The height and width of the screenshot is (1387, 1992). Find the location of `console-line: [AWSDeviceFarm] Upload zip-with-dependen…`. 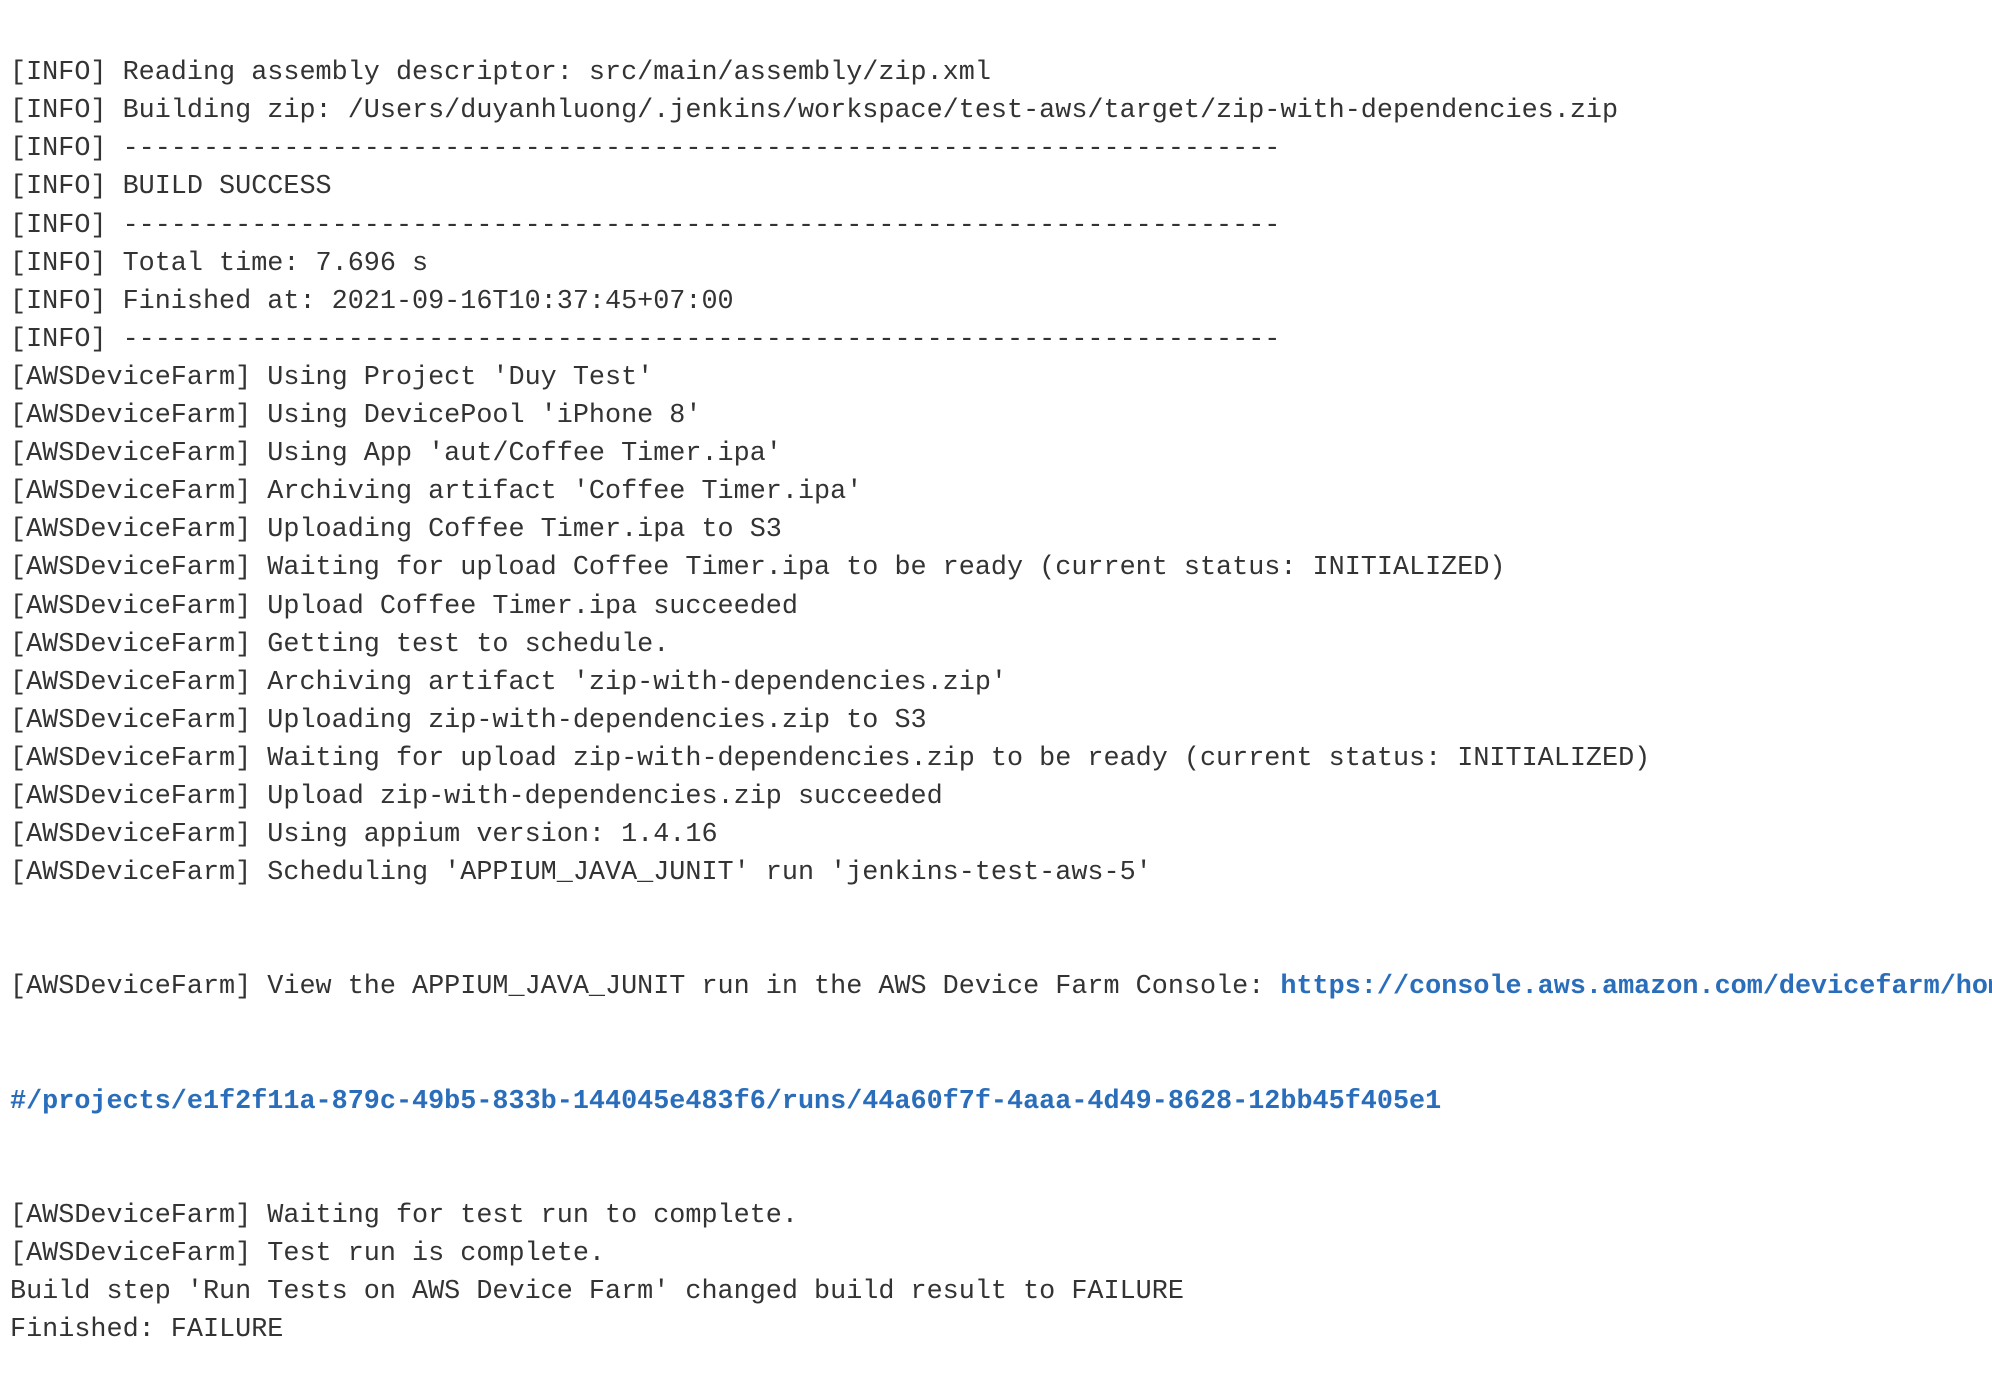

console-line: [AWSDeviceFarm] Upload zip-with-dependen… is located at coordinates (476, 796).